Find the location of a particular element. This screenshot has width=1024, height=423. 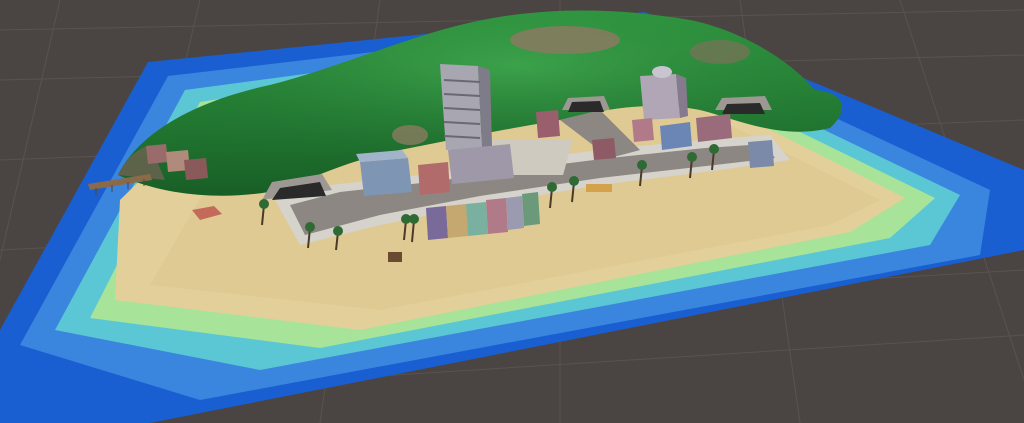

pink-house is located at coordinates (548, 124).